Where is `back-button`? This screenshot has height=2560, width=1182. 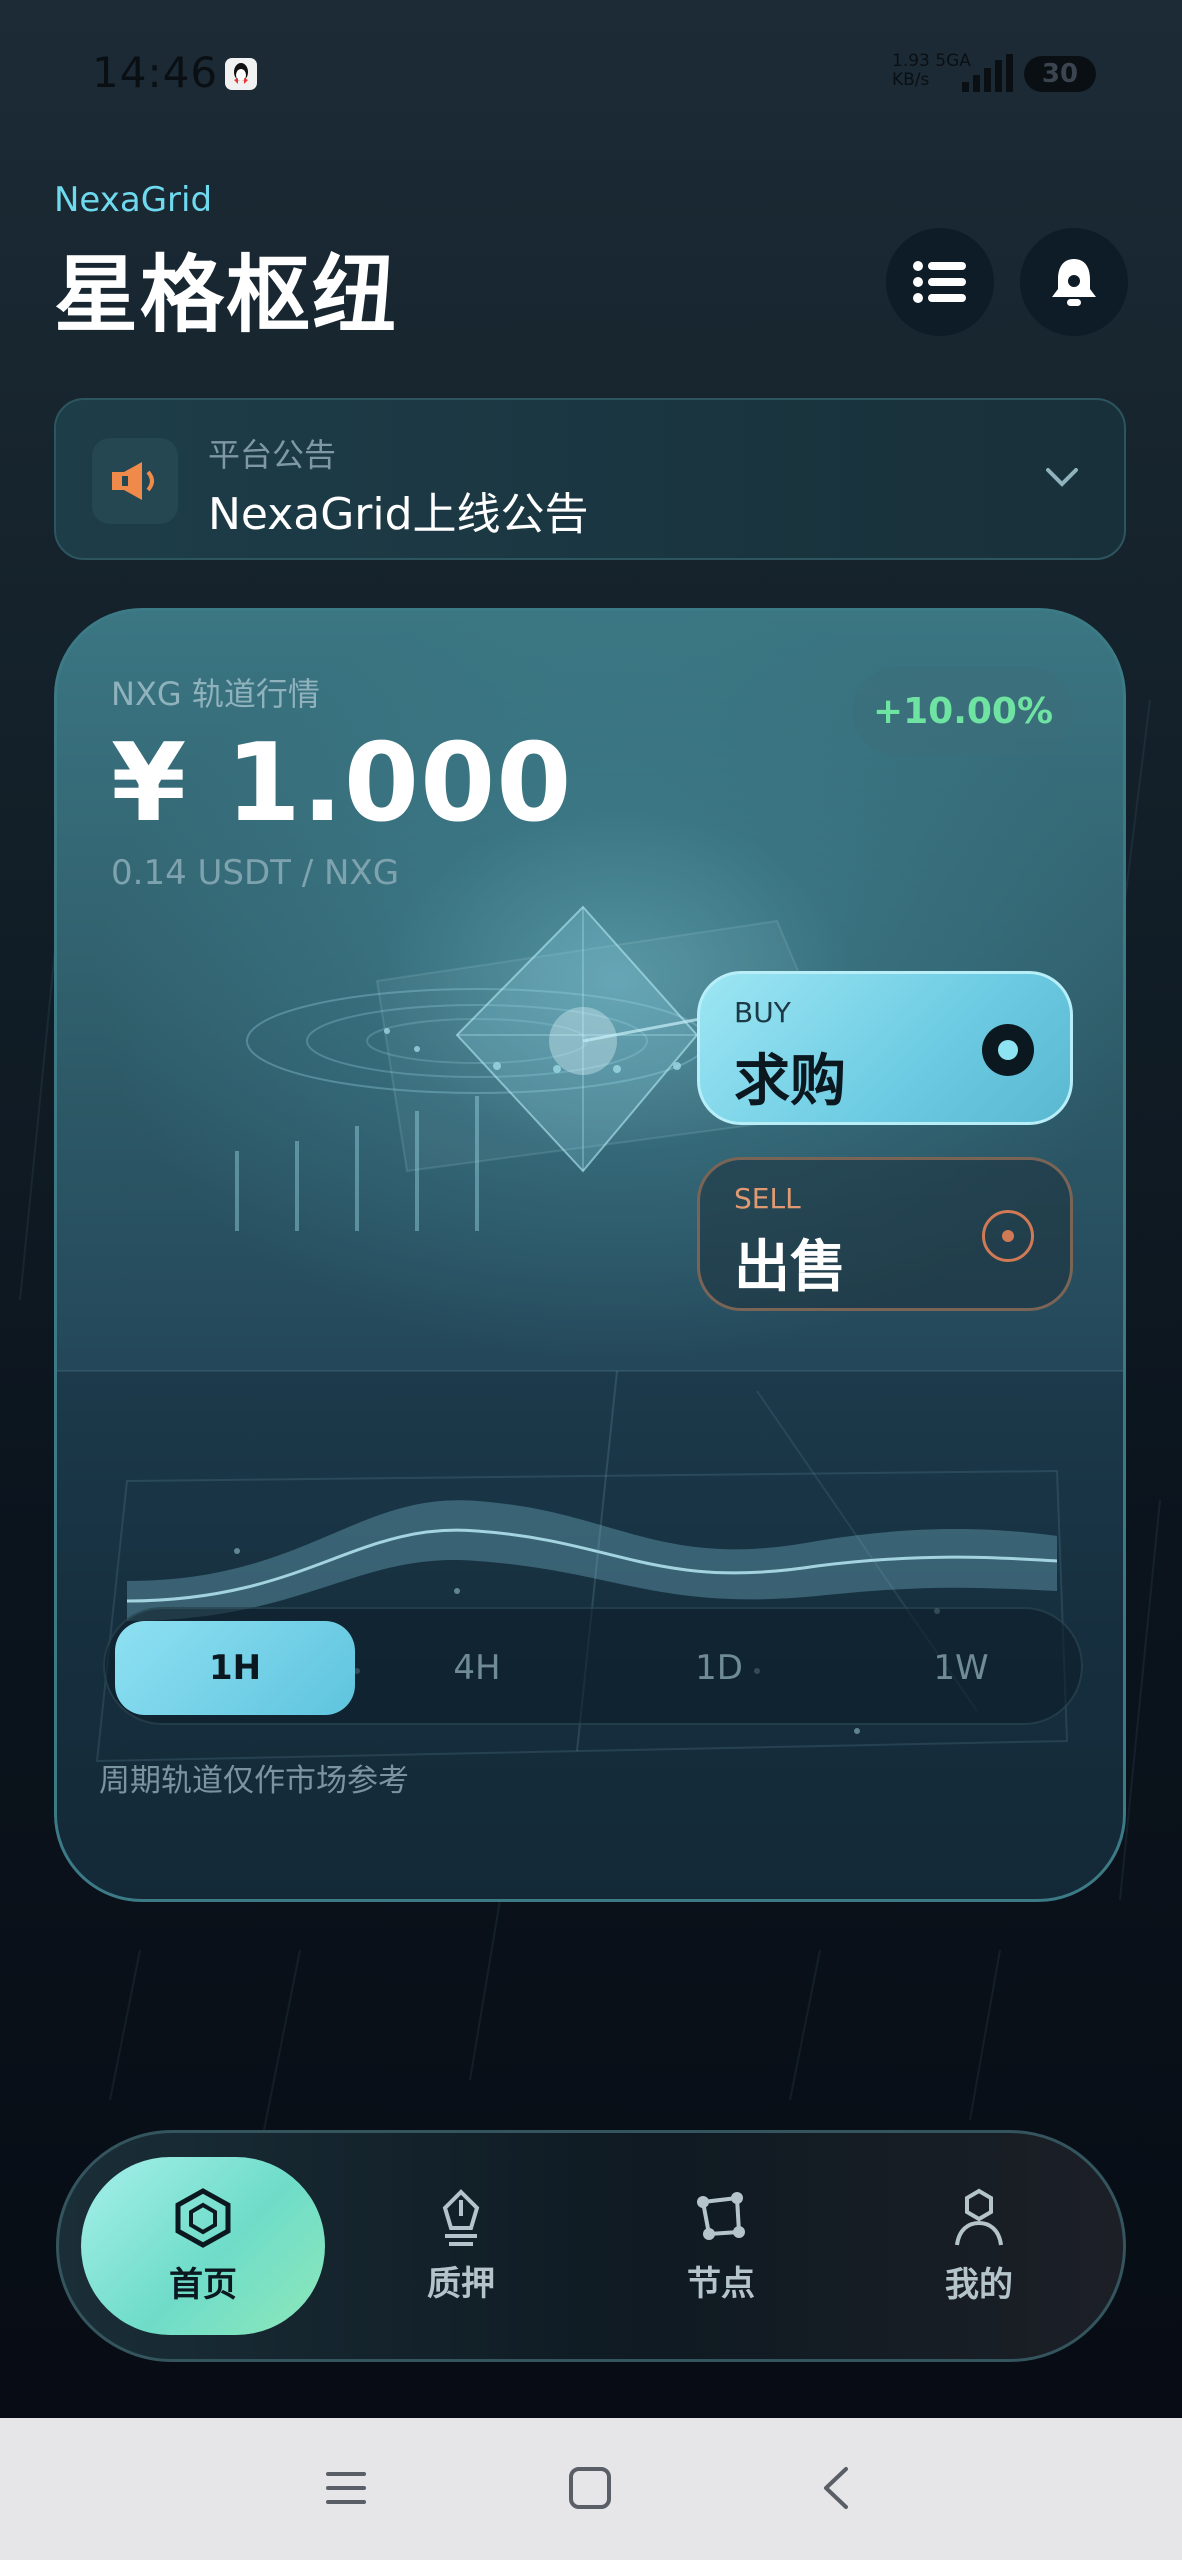
back-button is located at coordinates (836, 2488).